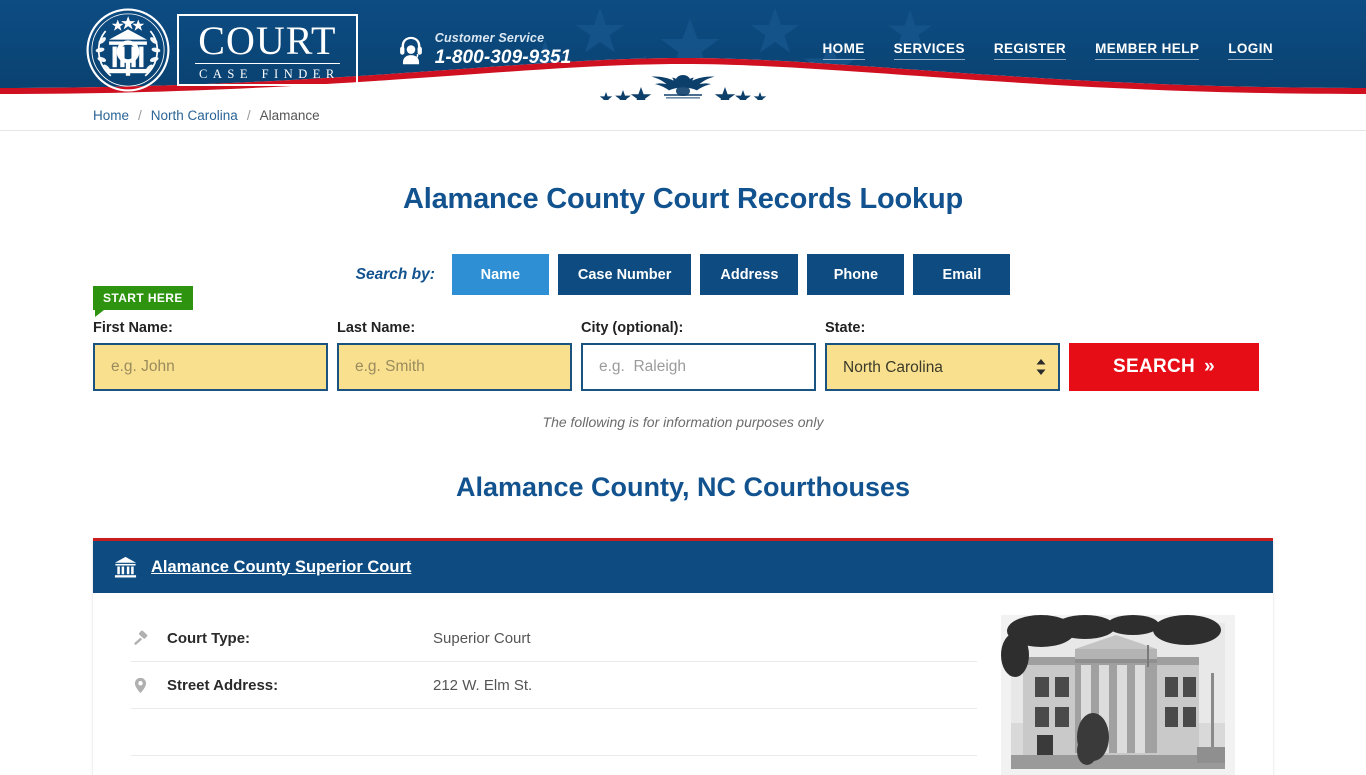 Image resolution: width=1366 pixels, height=775 pixels. What do you see at coordinates (1147, 50) in the screenshot?
I see `nav-item-member-help: MEMBER HELP` at bounding box center [1147, 50].